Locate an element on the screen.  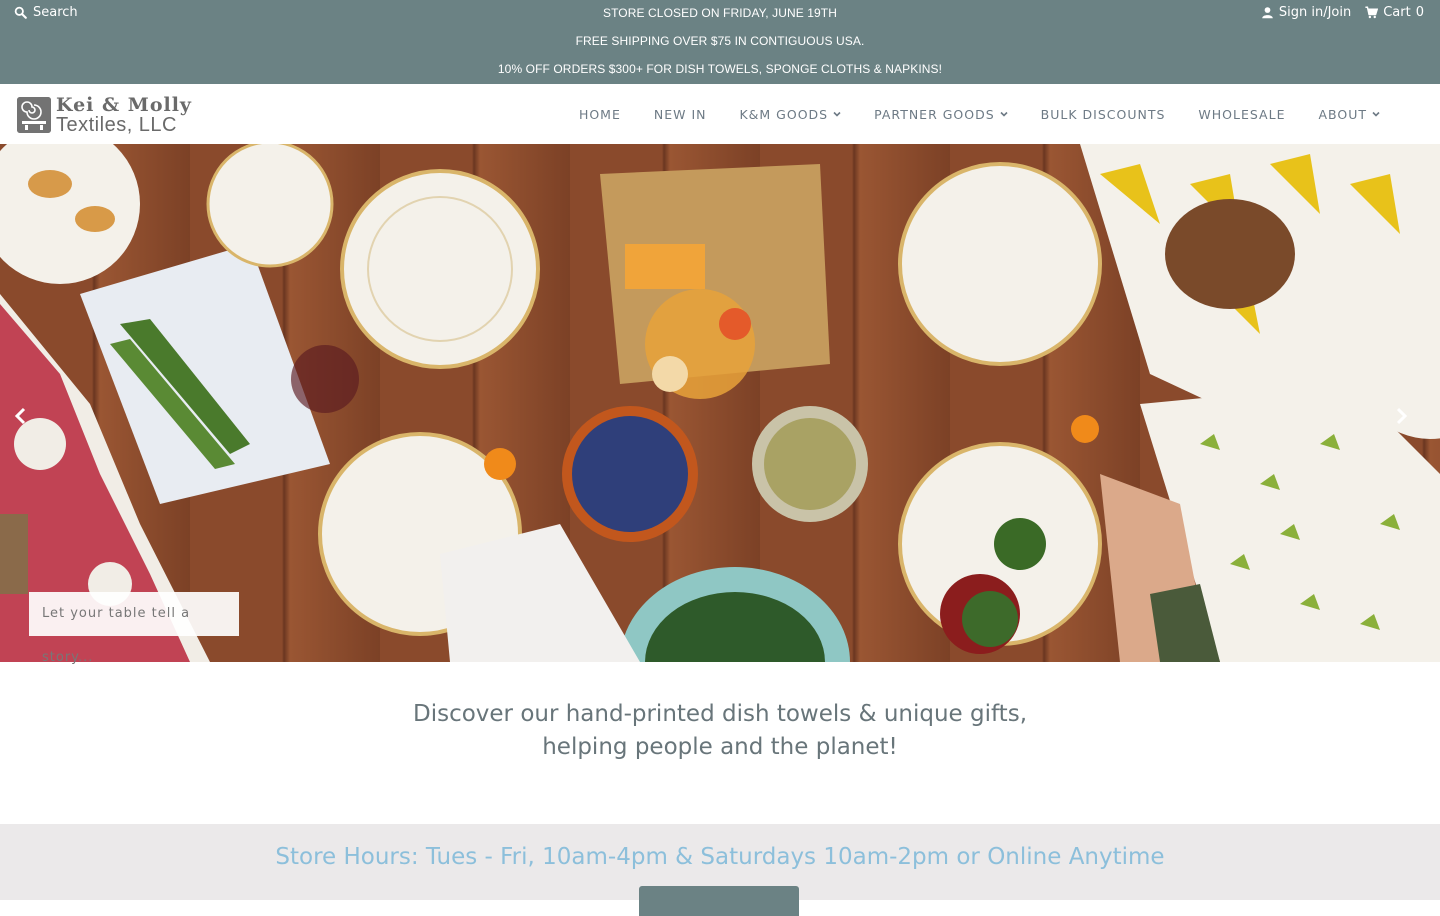
nav-bulk-discounts: BULK DISCOUNTS is located at coordinates (1103, 114).